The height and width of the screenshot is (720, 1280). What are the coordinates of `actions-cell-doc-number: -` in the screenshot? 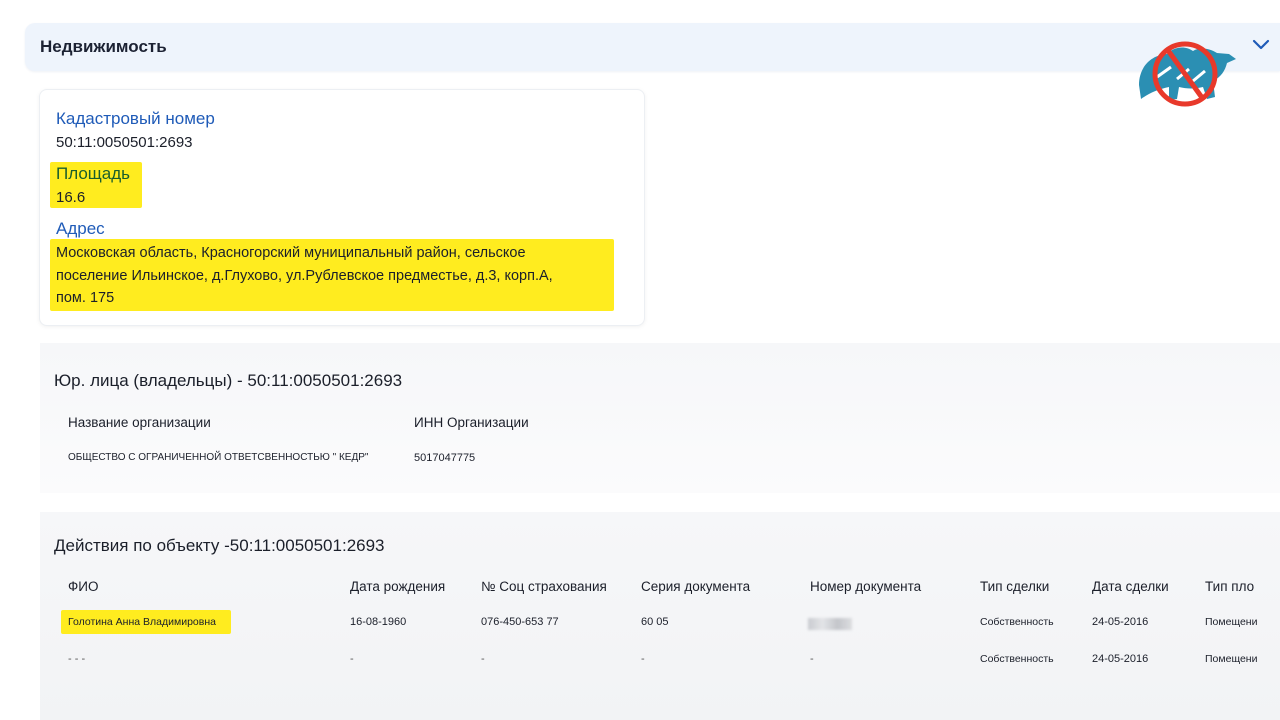 It's located at (812, 659).